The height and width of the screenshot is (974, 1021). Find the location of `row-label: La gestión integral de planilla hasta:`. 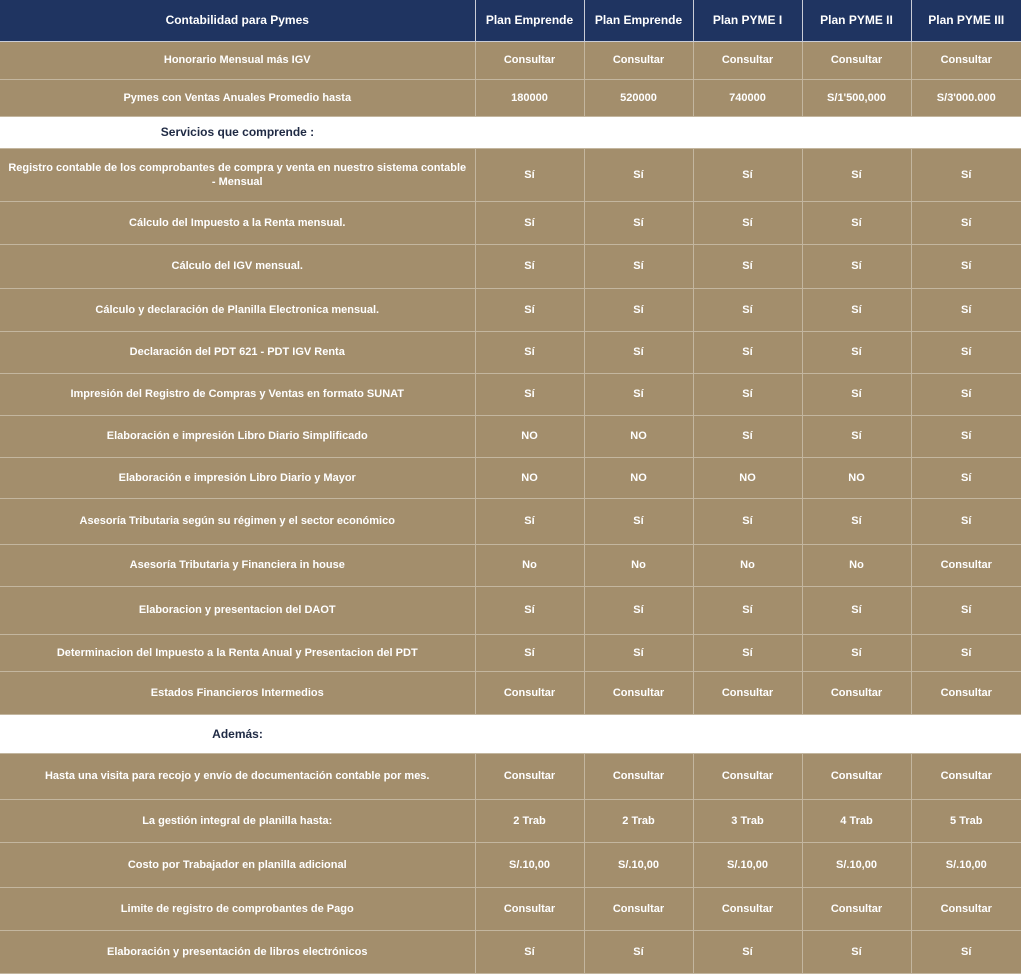

row-label: La gestión integral de planilla hasta: is located at coordinates (238, 821).